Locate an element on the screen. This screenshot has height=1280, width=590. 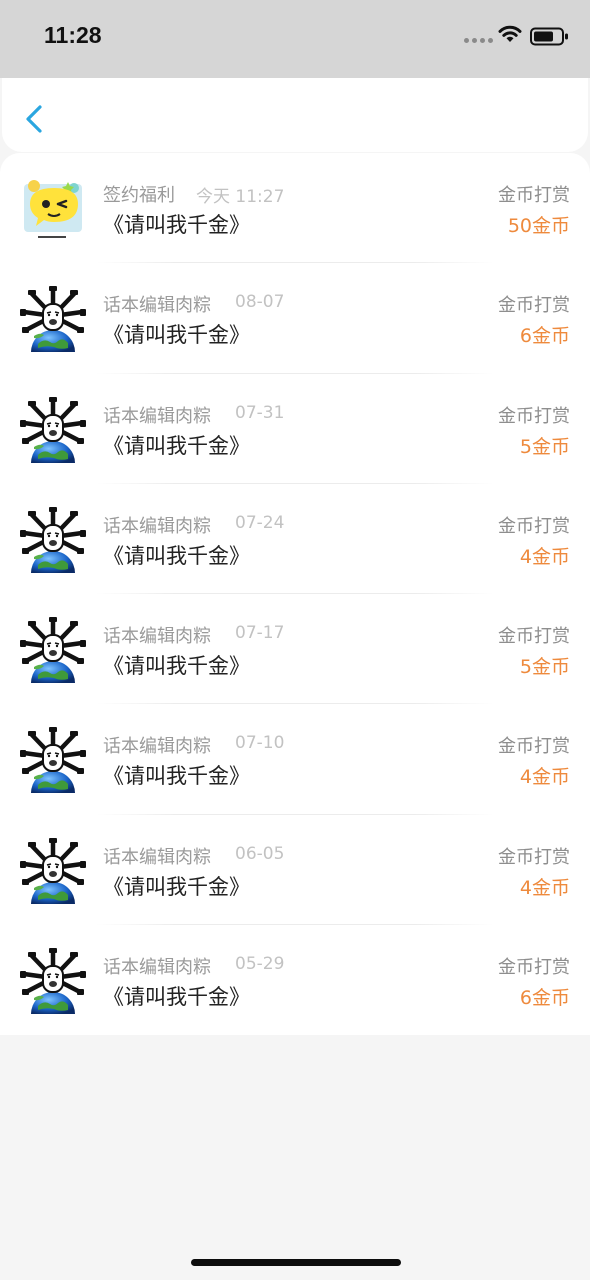
wifi-icon is located at coordinates (510, 33).